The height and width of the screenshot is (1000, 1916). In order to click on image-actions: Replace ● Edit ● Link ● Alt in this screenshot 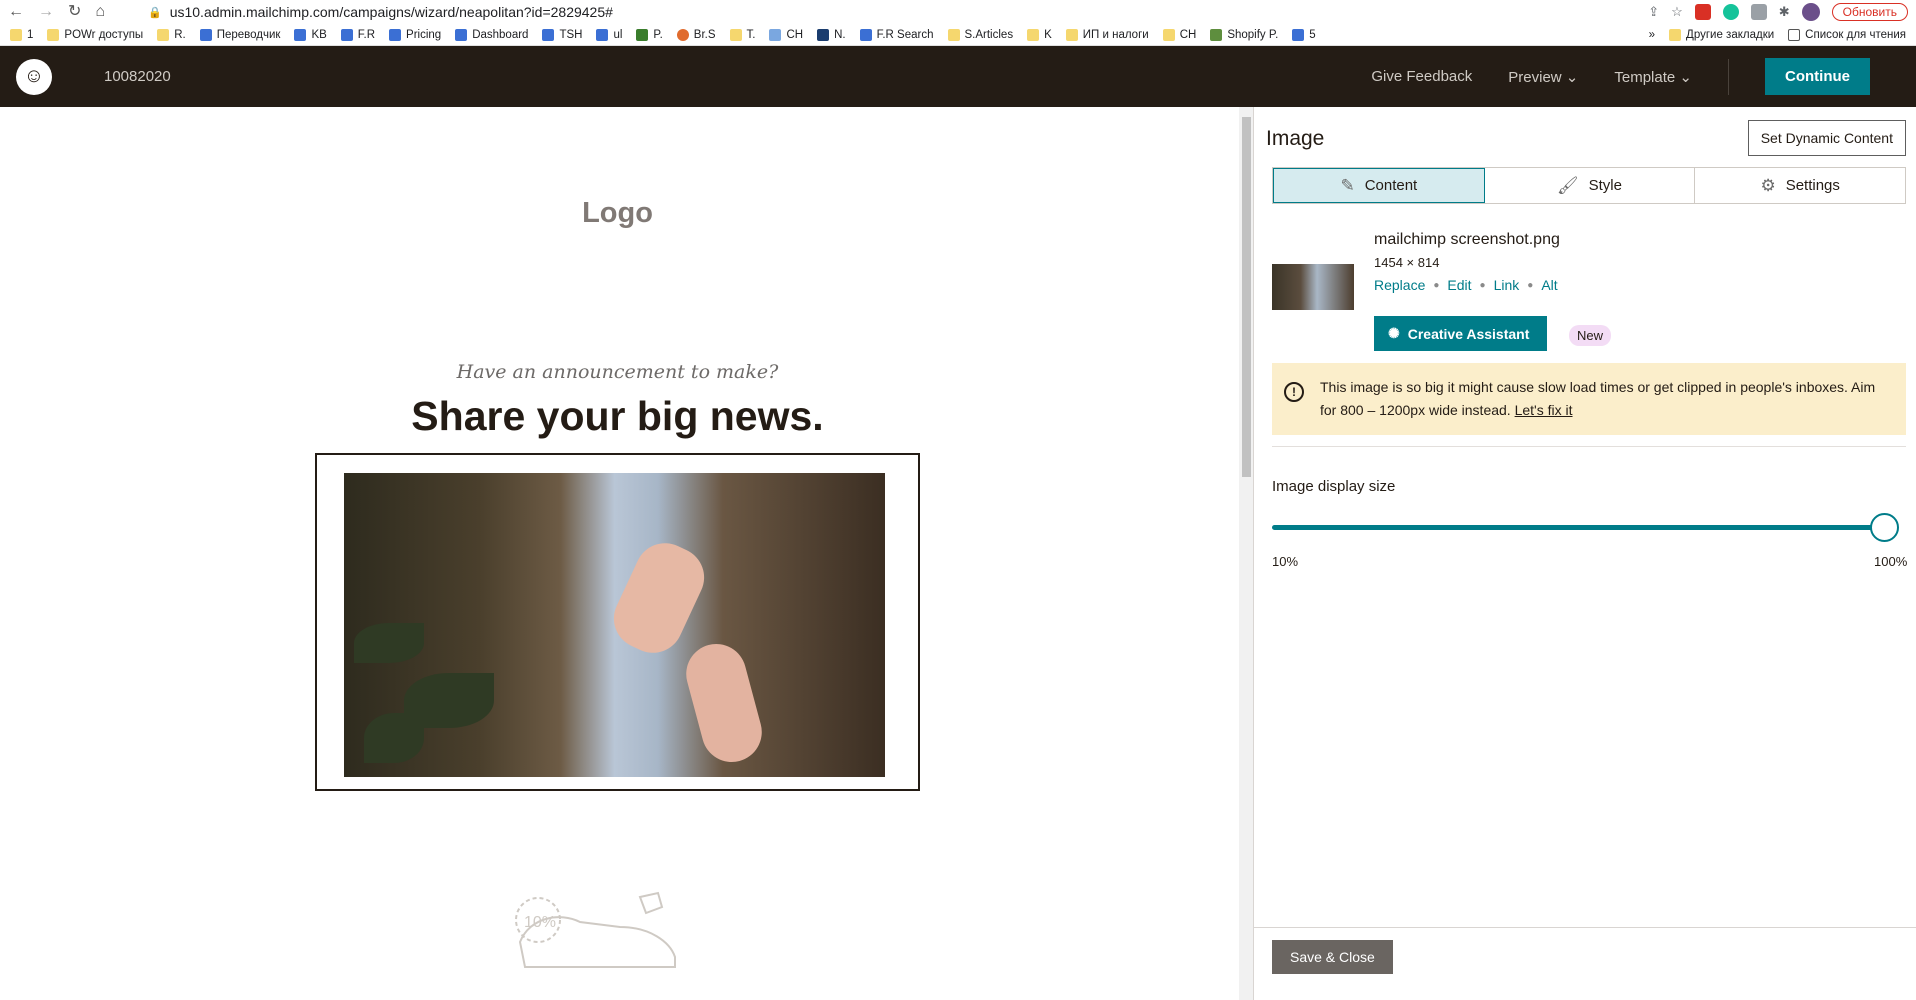, I will do `click(1466, 285)`.